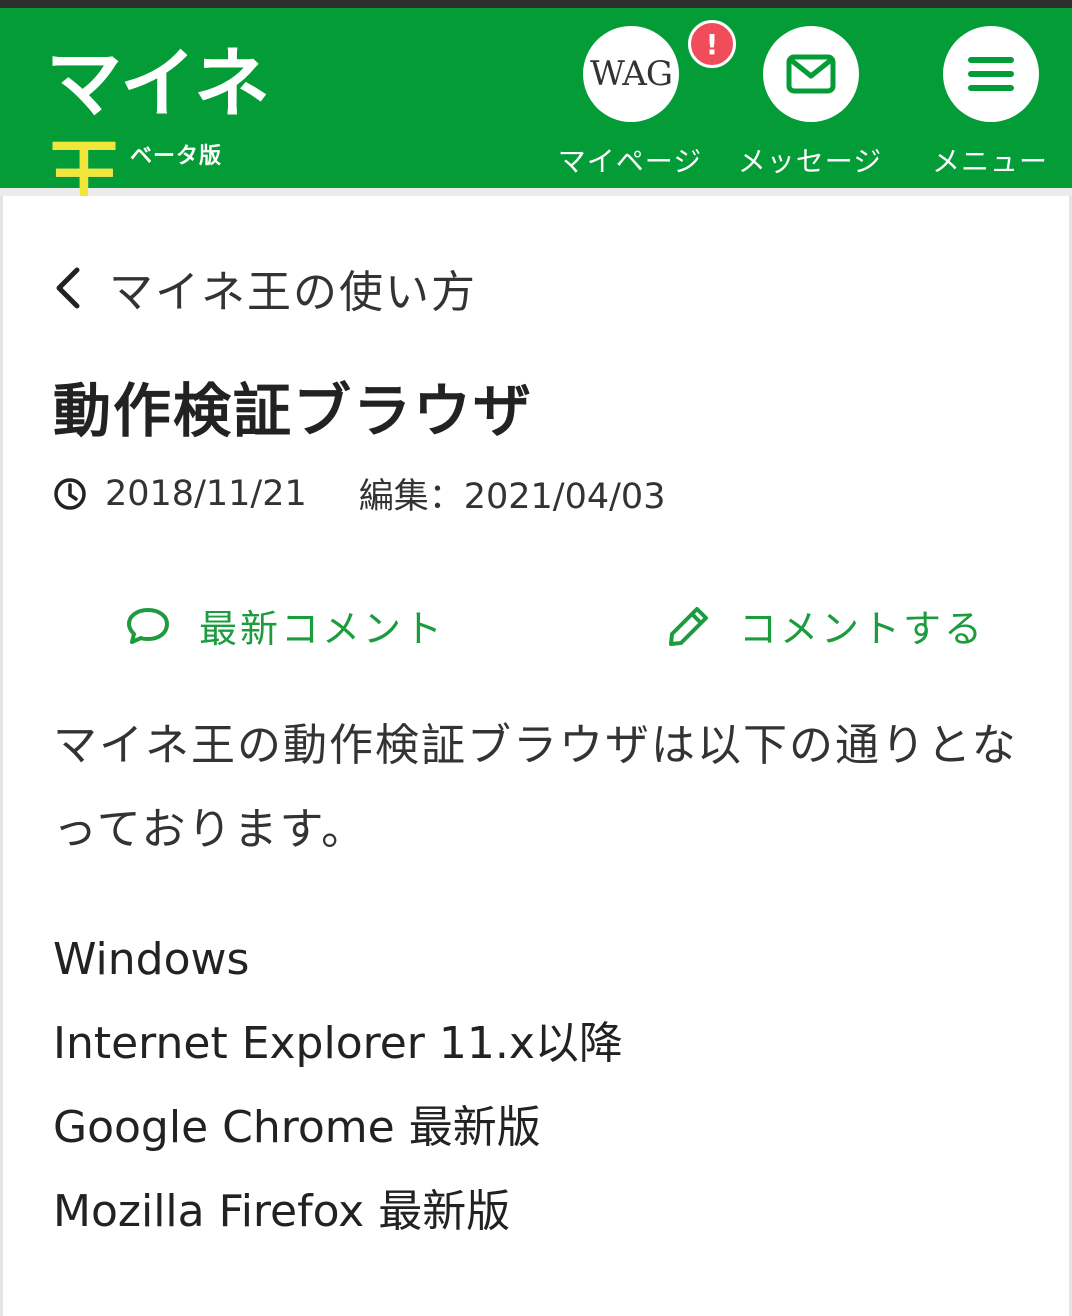 This screenshot has height=1316, width=1072. I want to click on speech-bubble-icon, so click(148, 625).